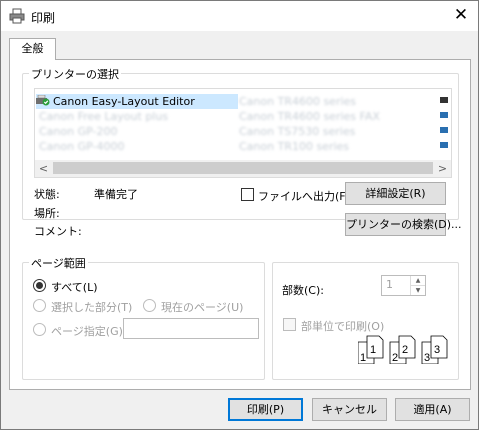  Describe the element at coordinates (395, 193) in the screenshot. I see `preferences-button: 詳細設定(R)` at that location.